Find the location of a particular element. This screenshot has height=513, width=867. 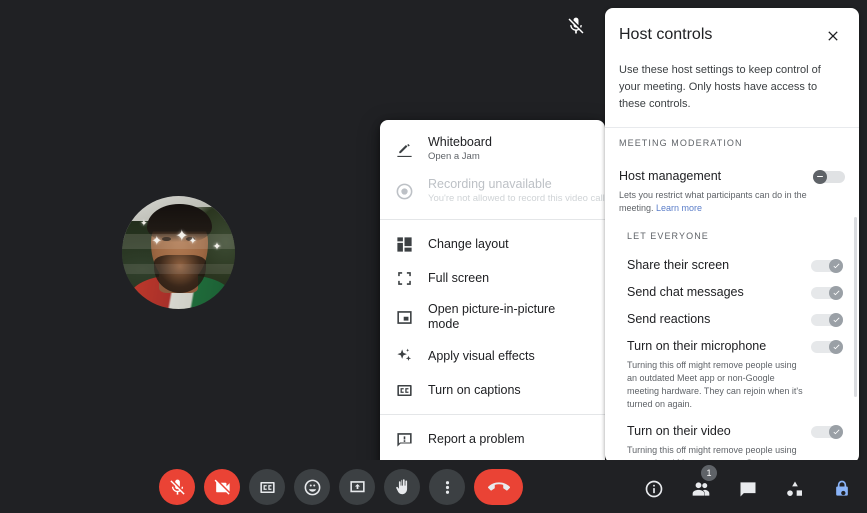

activities-button is located at coordinates (795, 489).